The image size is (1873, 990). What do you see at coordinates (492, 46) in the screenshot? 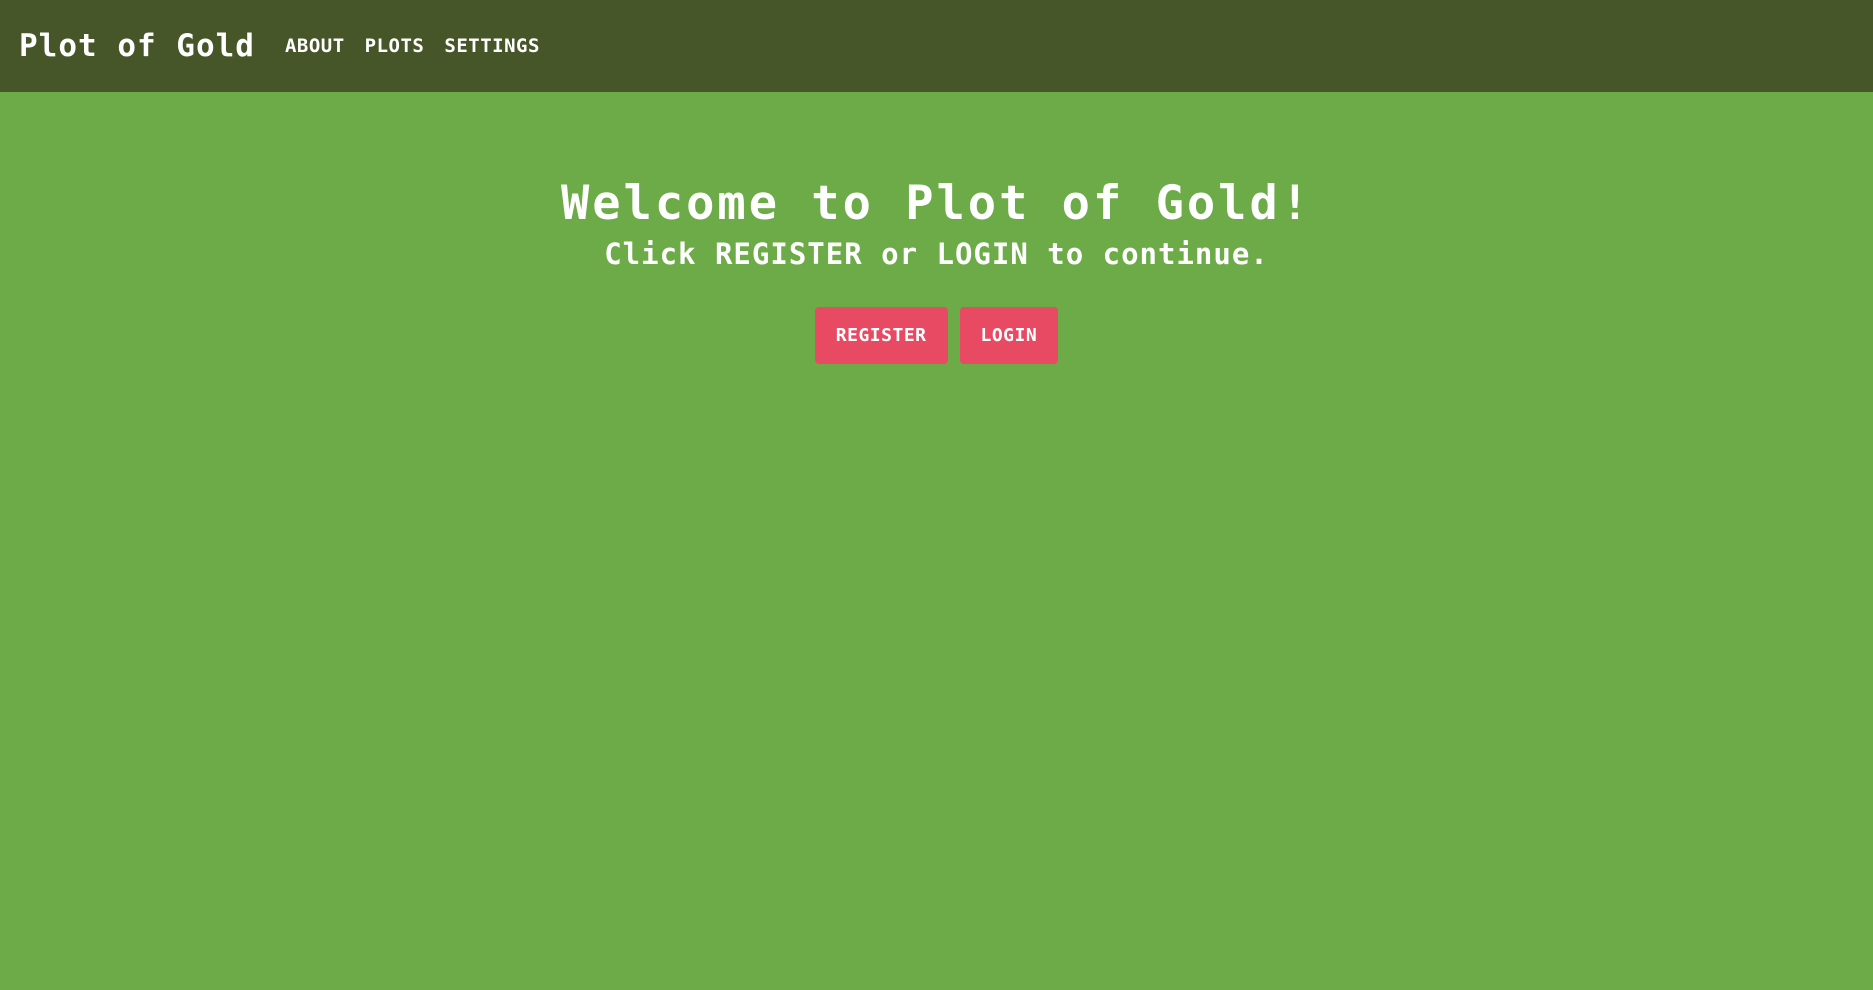
I see `nav-link-settings: SETTINGS` at bounding box center [492, 46].